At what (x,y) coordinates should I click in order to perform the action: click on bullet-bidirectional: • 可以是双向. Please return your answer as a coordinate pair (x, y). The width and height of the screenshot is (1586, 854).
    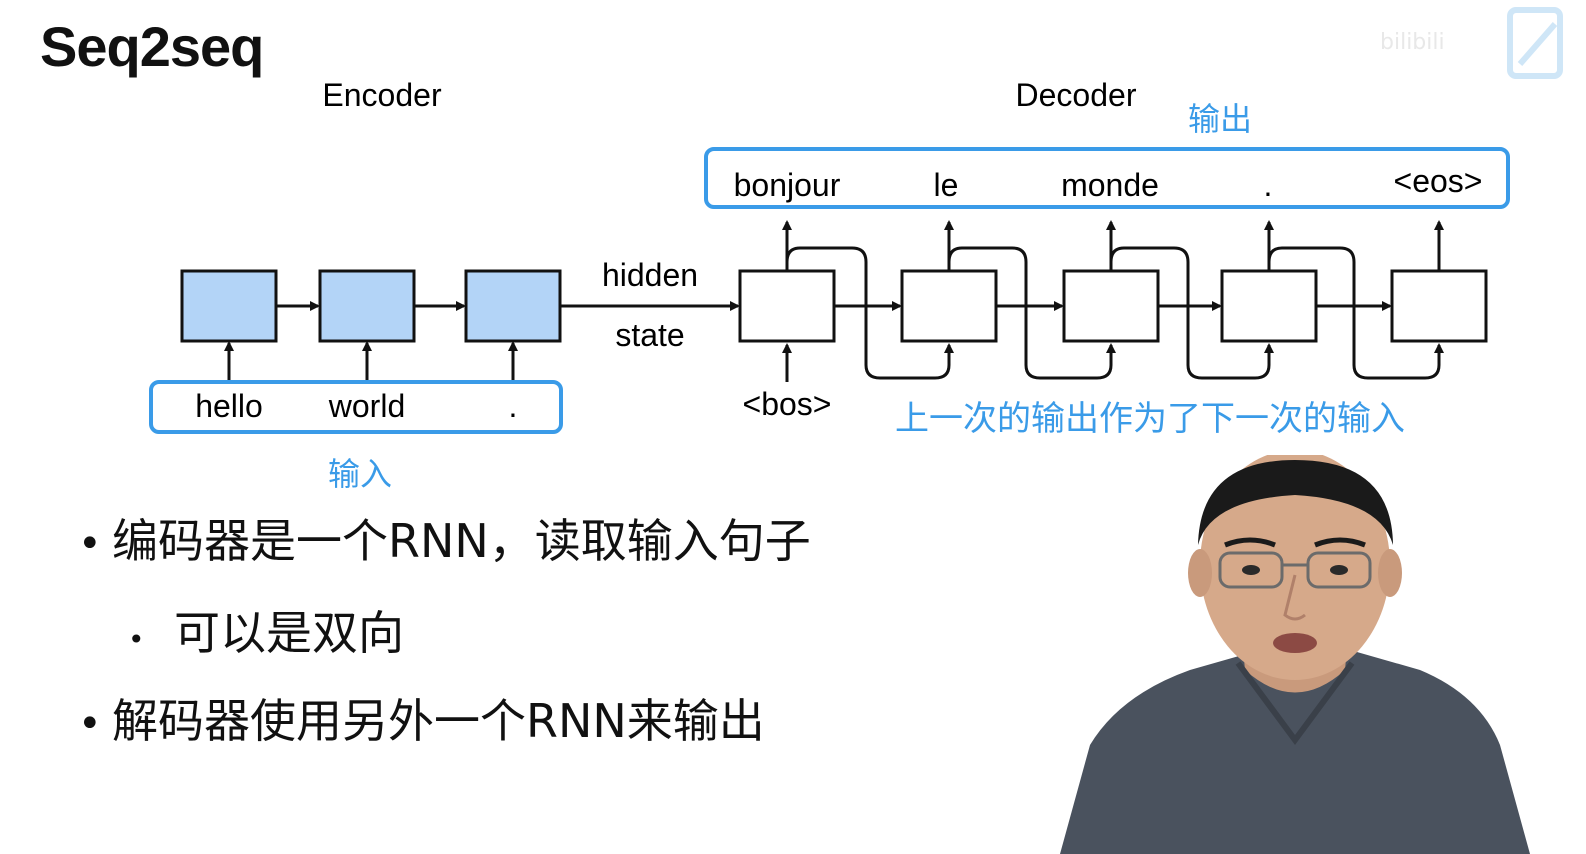
    Looking at the image, I should click on (266, 630).